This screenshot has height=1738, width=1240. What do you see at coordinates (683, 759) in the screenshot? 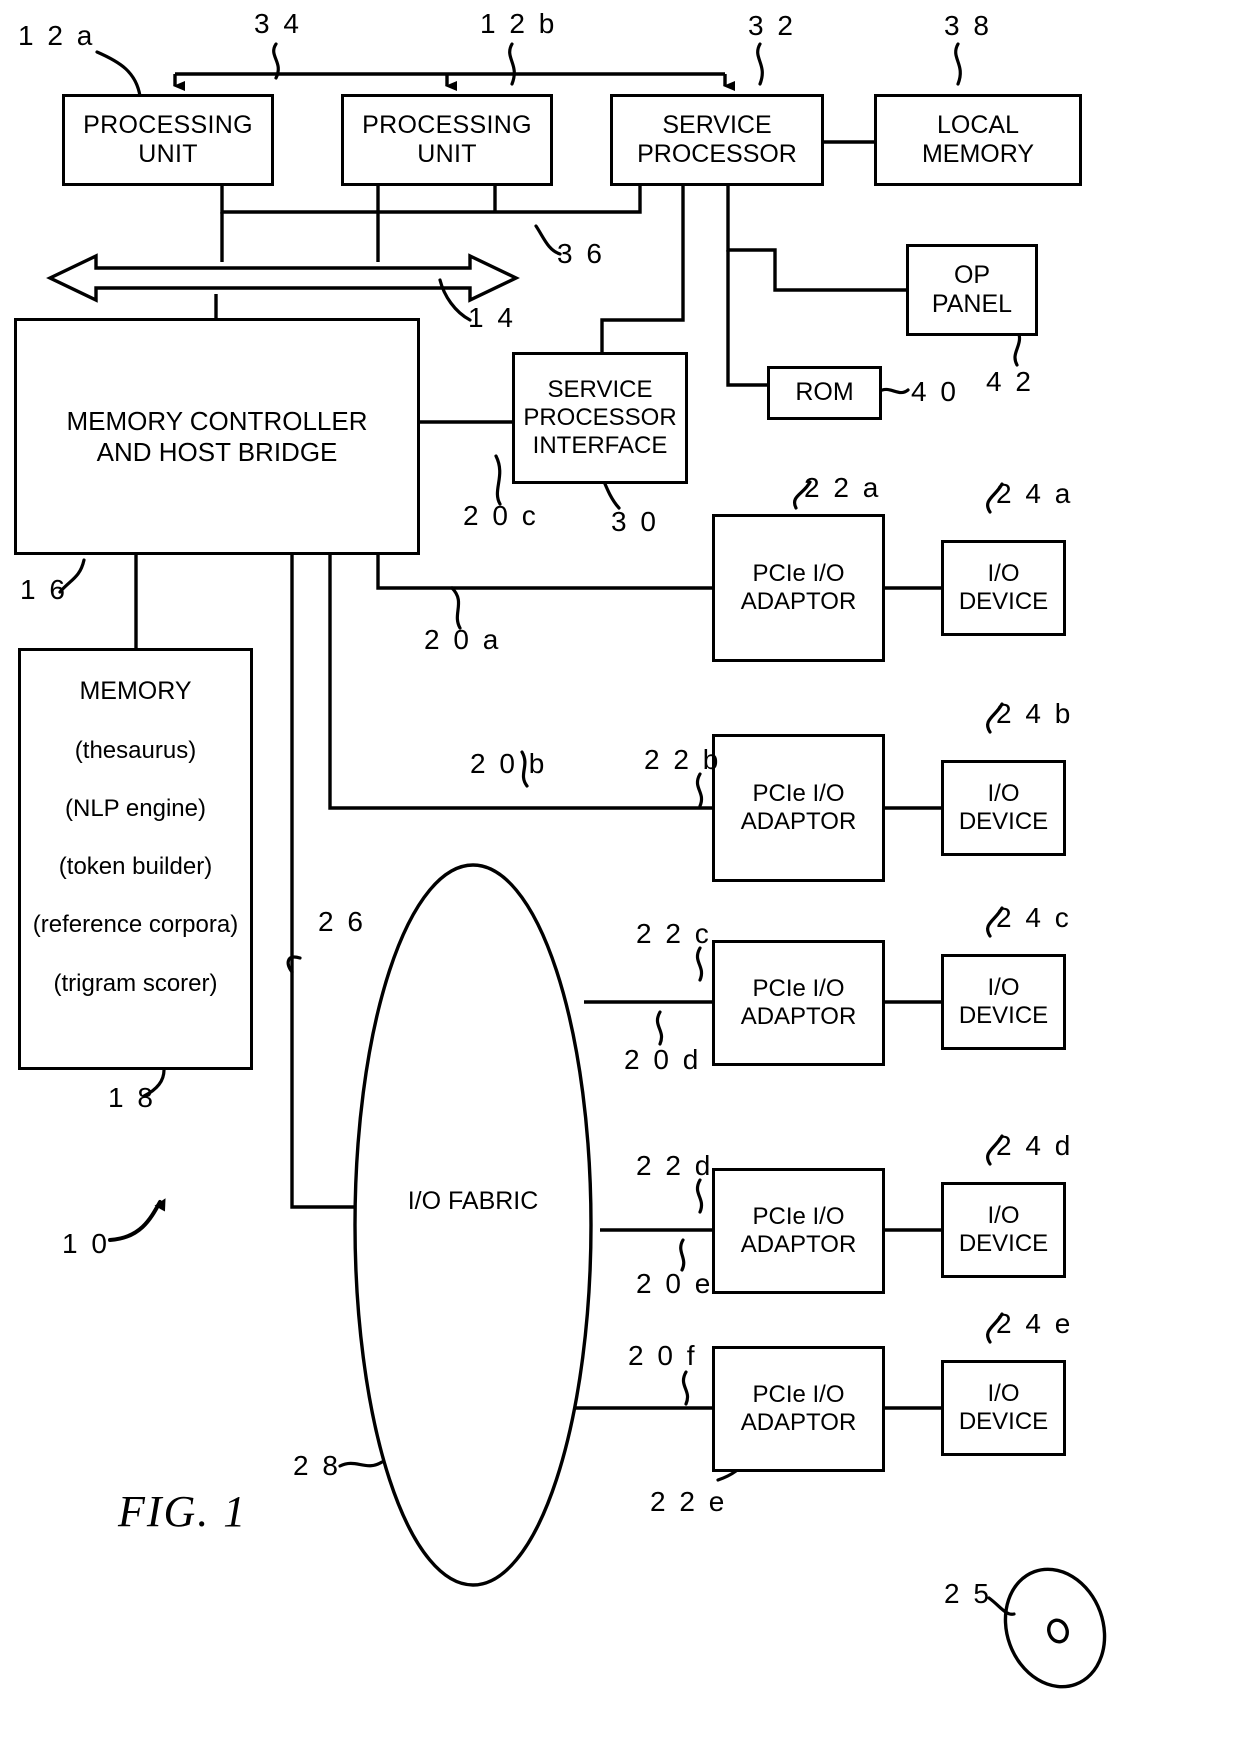
I see `ref-22b: 2 2 b` at bounding box center [683, 759].